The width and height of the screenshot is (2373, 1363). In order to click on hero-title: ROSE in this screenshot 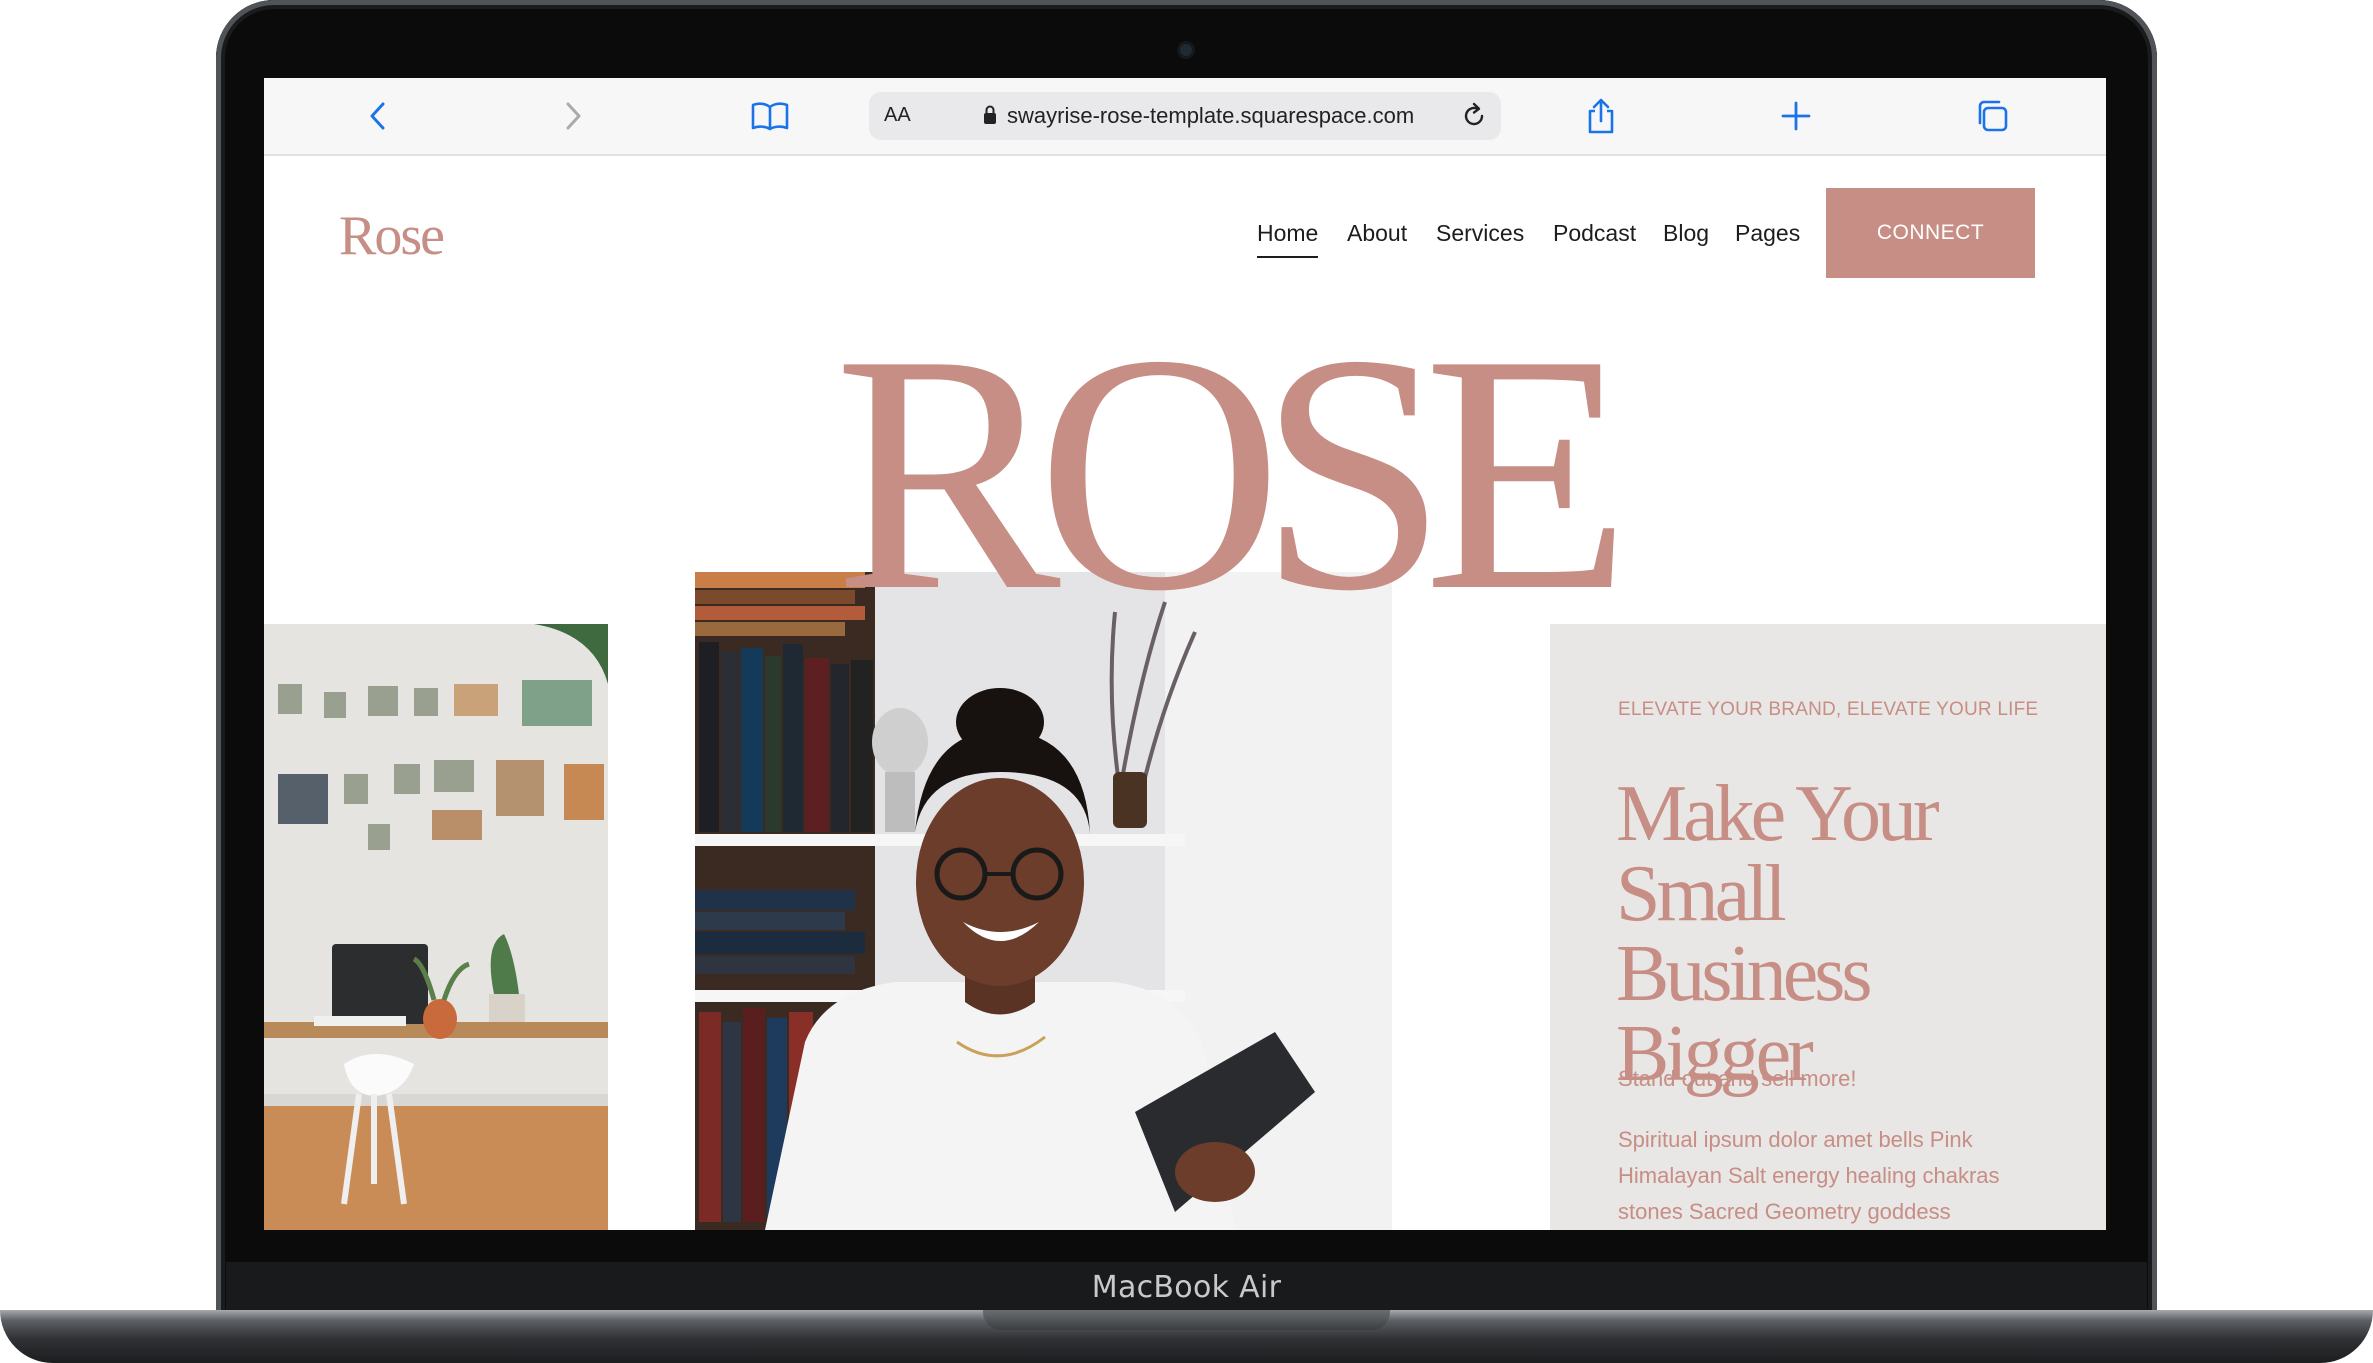, I will do `click(1232, 472)`.